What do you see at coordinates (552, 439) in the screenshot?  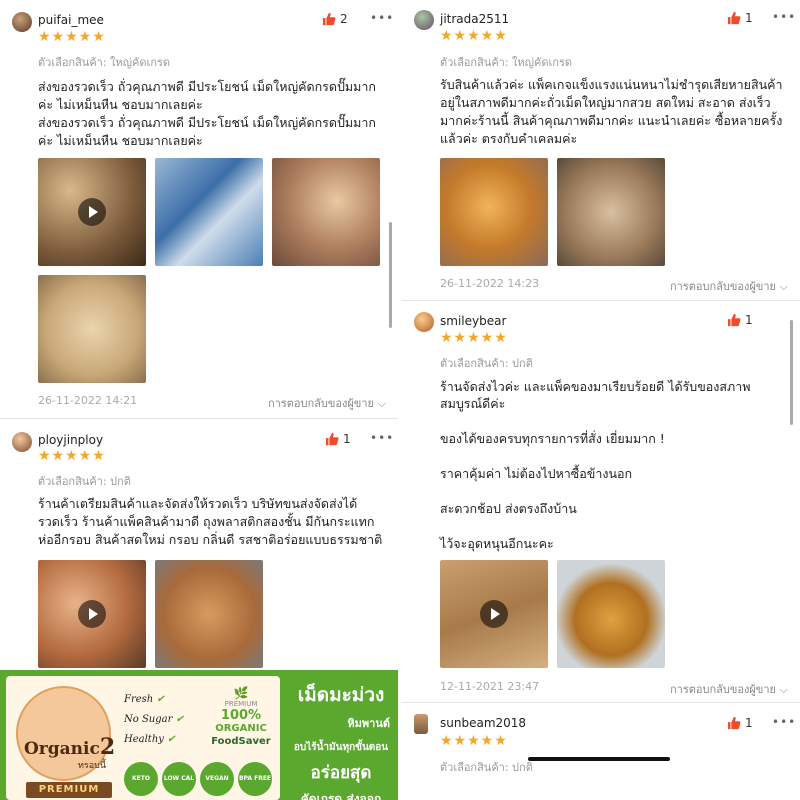 I see `review-text-line: ของได้ของครบทุกรายการที่สั่ง เยี่ยมมาก !` at bounding box center [552, 439].